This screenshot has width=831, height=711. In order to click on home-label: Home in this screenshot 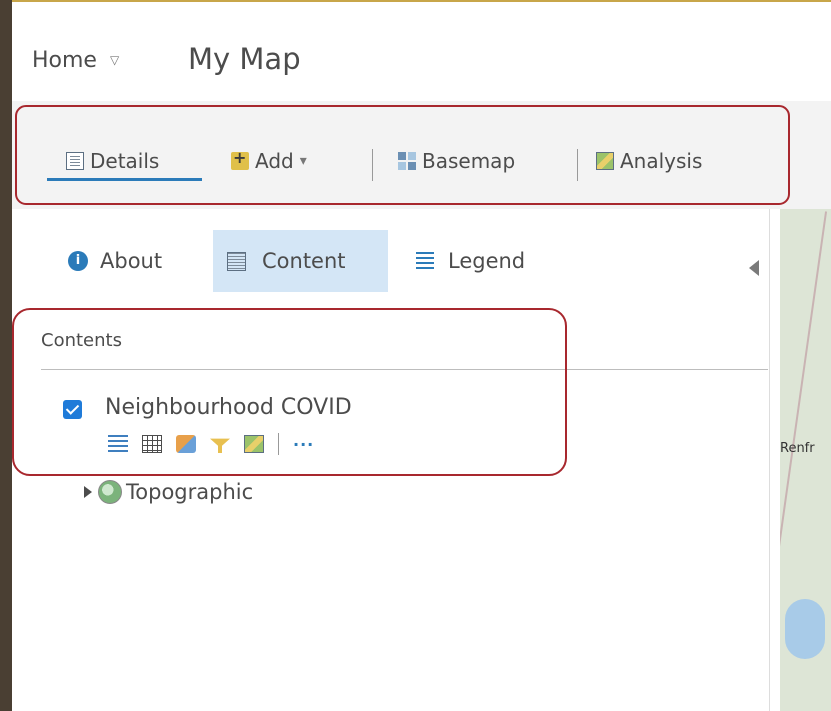, I will do `click(64, 60)`.